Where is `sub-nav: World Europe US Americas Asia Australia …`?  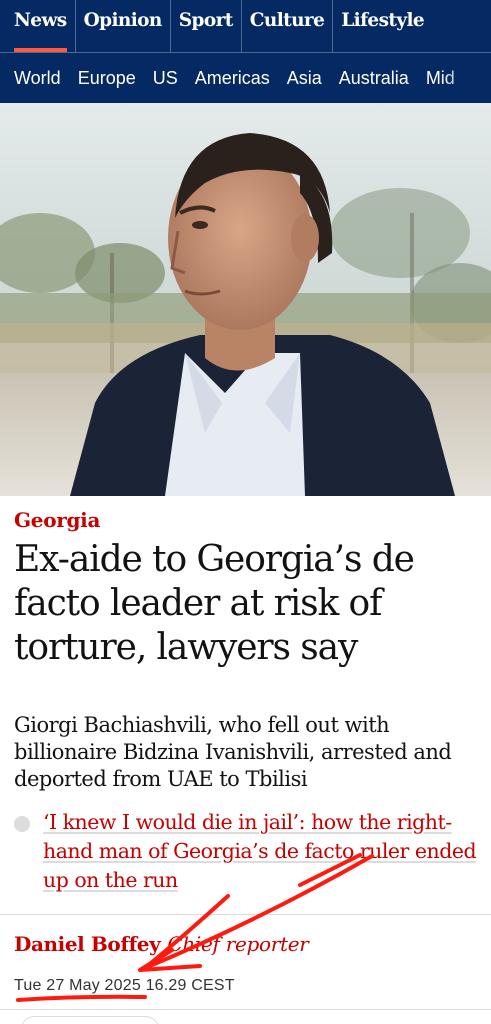 sub-nav: World Europe US Americas Asia Australia … is located at coordinates (245, 78).